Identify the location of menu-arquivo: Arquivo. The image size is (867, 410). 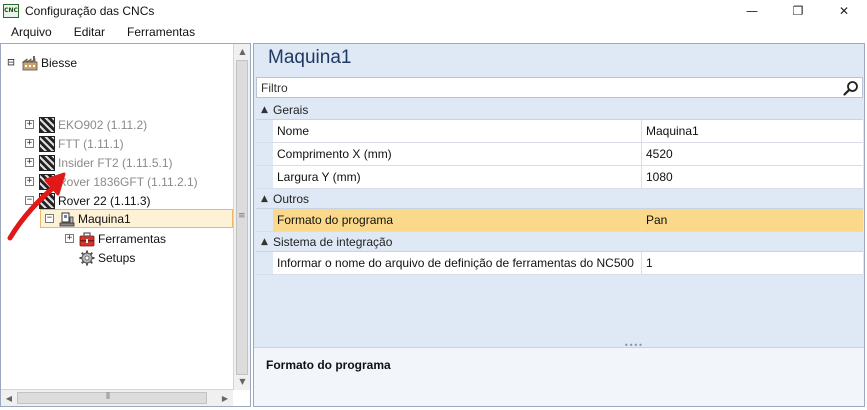
(31, 32).